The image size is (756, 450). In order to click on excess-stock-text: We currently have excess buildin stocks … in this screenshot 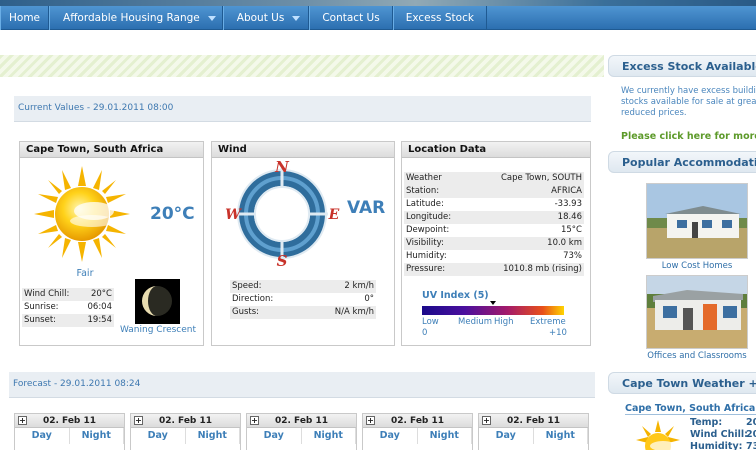, I will do `click(688, 102)`.